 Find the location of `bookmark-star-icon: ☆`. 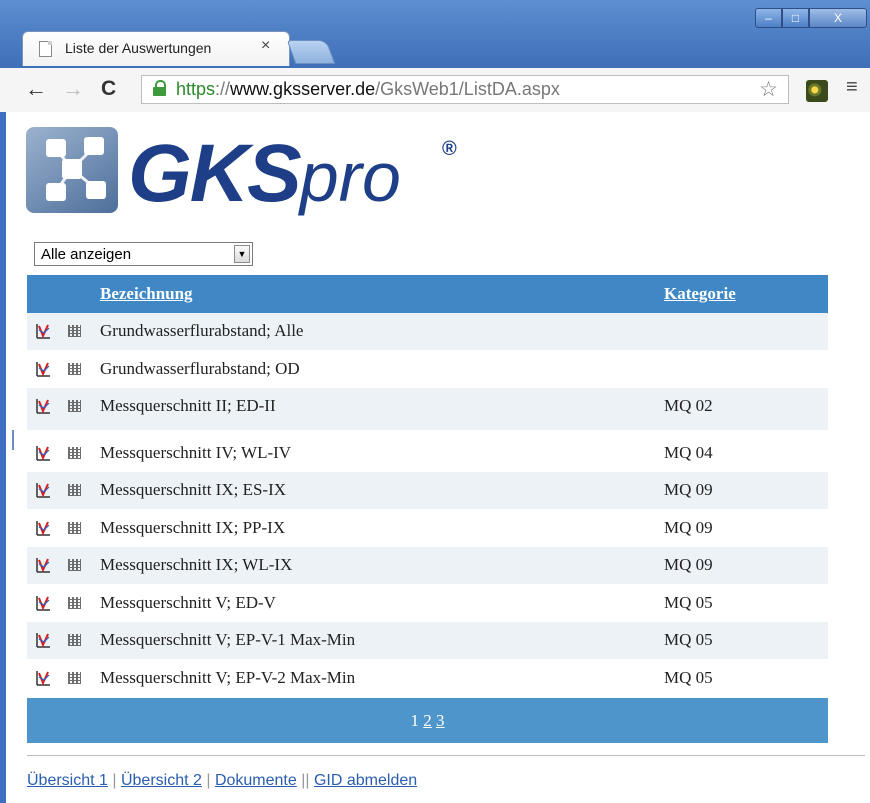

bookmark-star-icon: ☆ is located at coordinates (768, 89).